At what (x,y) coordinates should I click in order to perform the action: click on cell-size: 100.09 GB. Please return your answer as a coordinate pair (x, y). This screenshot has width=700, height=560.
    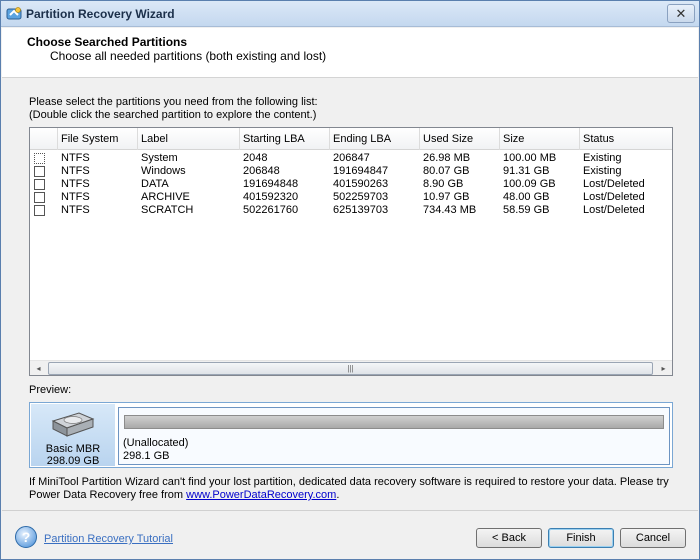
    Looking at the image, I should click on (529, 184).